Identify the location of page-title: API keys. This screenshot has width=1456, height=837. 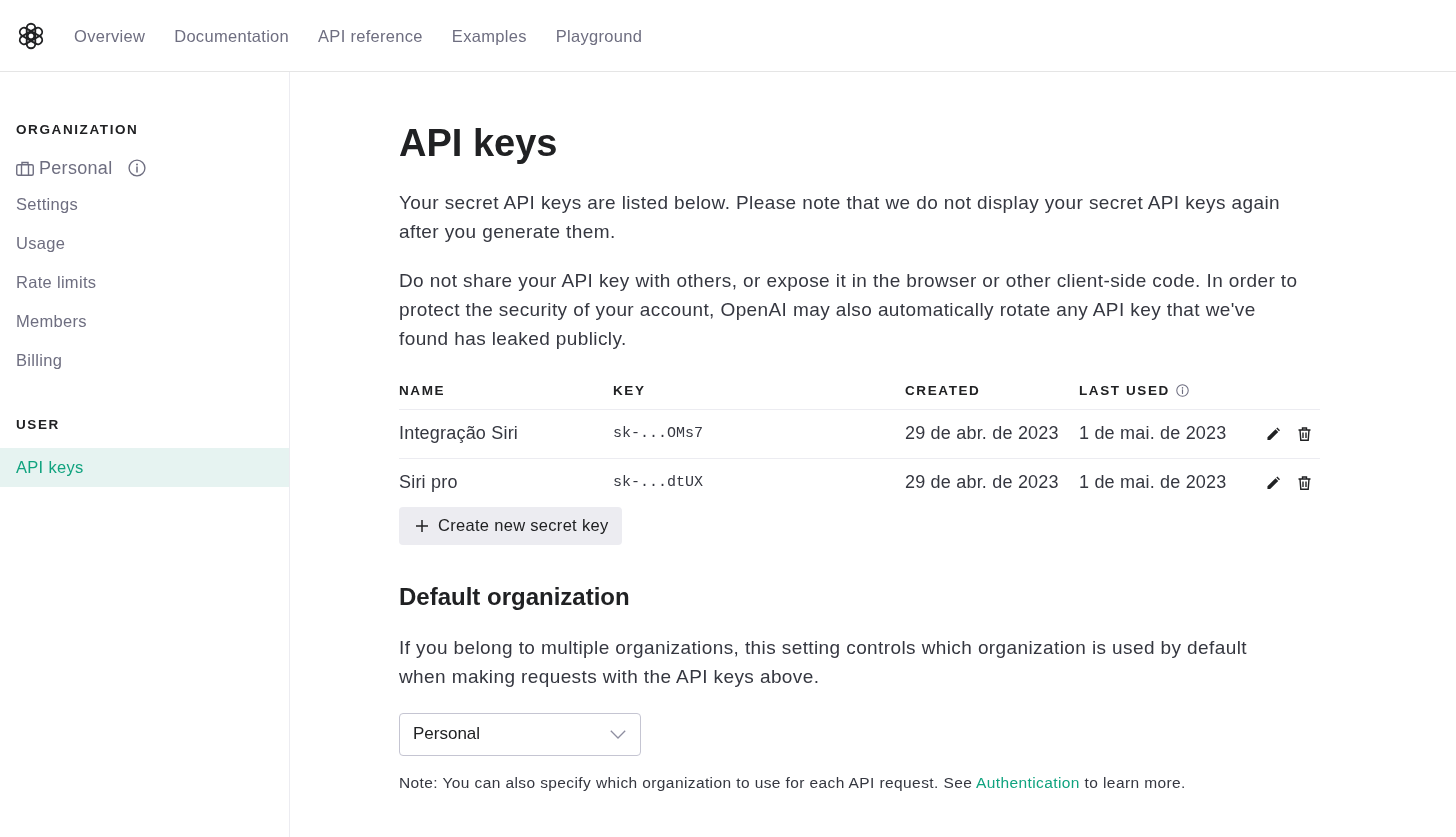
(479, 143).